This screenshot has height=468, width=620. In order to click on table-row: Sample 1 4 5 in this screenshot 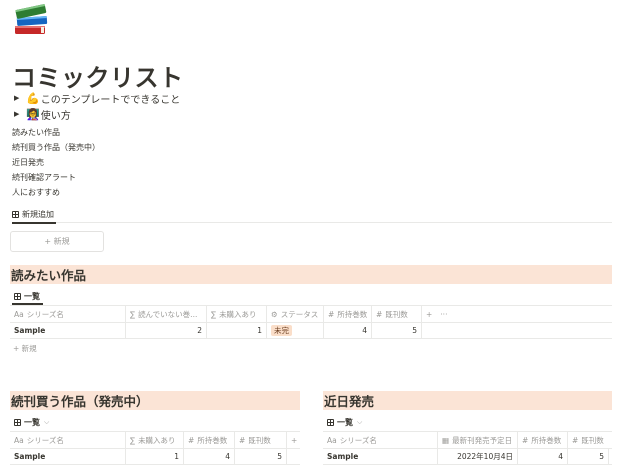, I will do `click(155, 456)`.